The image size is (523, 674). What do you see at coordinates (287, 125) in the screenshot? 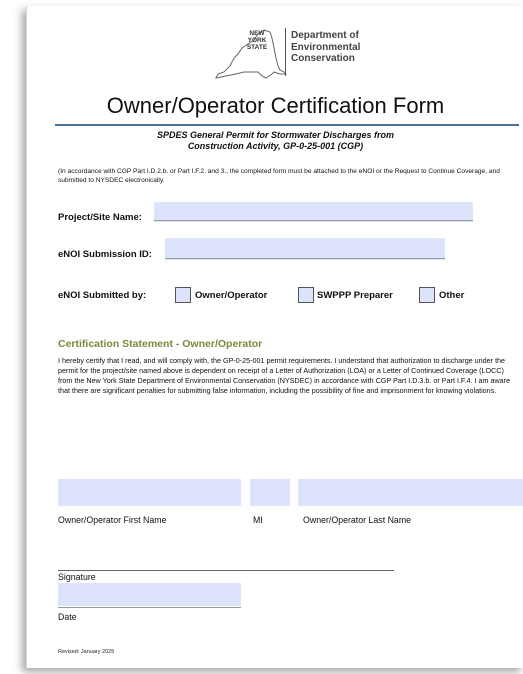
I see `title-rule` at bounding box center [287, 125].